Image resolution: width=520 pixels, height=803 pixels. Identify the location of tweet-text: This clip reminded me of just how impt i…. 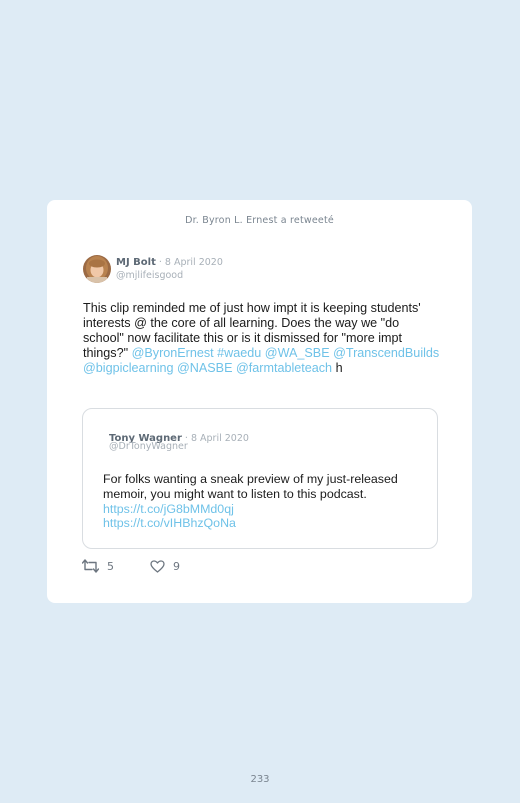
(263, 338).